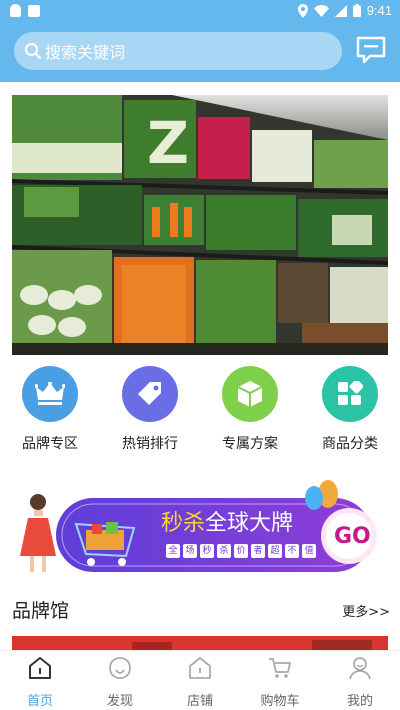  What do you see at coordinates (207, 551) in the screenshot?
I see `promo-char: 秒` at bounding box center [207, 551].